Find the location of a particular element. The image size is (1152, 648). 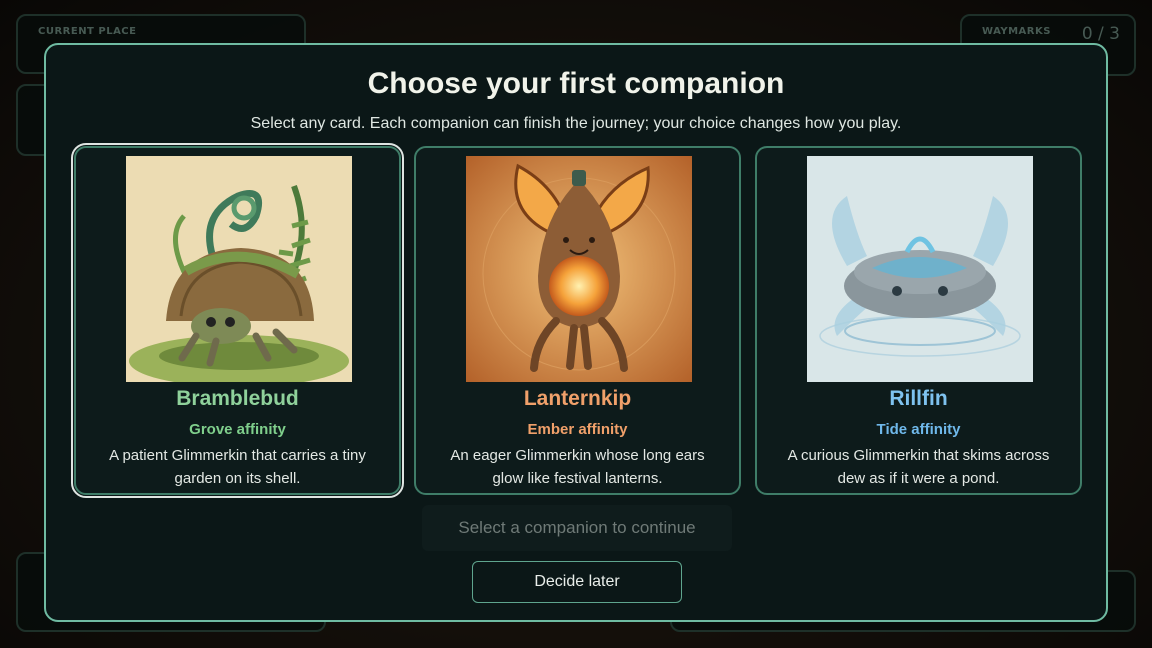

companion-affinity: Ember affinity is located at coordinates (577, 429).